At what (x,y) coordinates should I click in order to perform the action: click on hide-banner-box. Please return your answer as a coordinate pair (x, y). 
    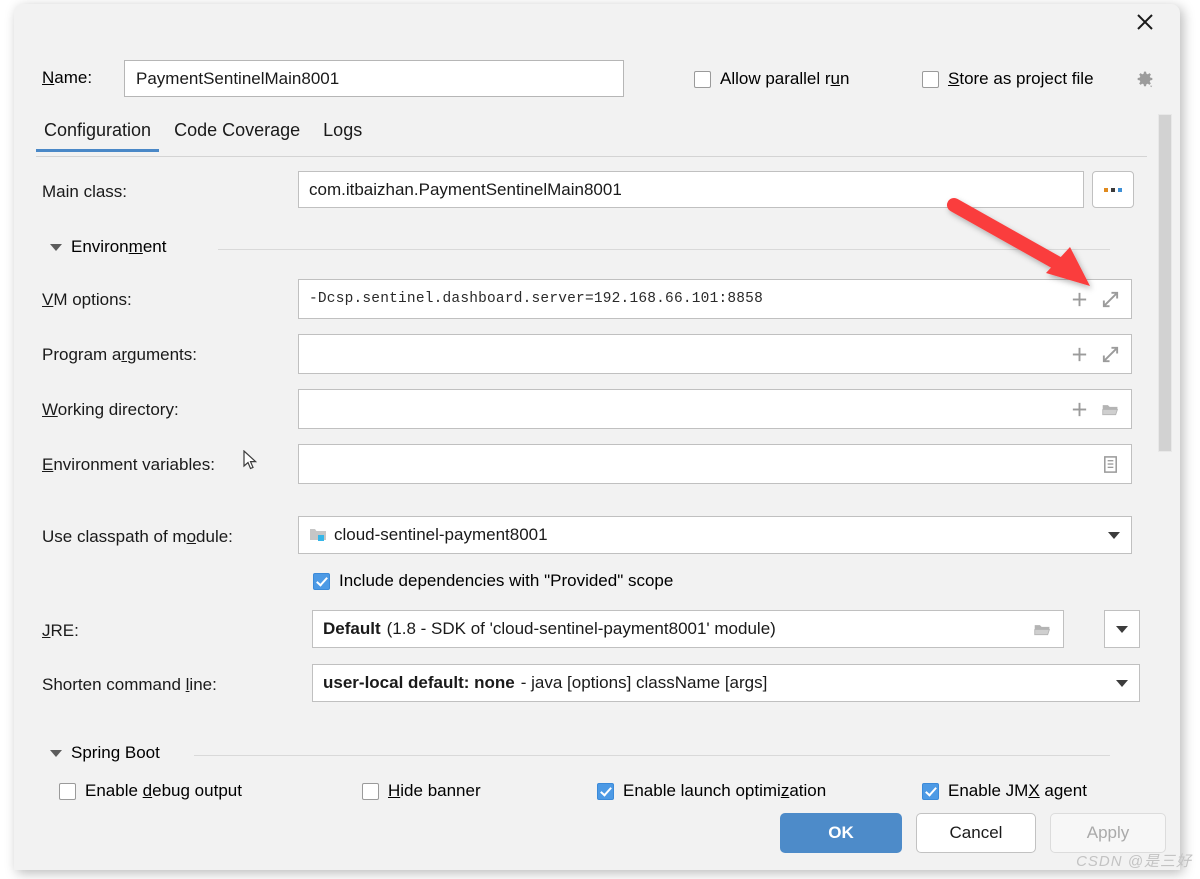
    Looking at the image, I should click on (370, 791).